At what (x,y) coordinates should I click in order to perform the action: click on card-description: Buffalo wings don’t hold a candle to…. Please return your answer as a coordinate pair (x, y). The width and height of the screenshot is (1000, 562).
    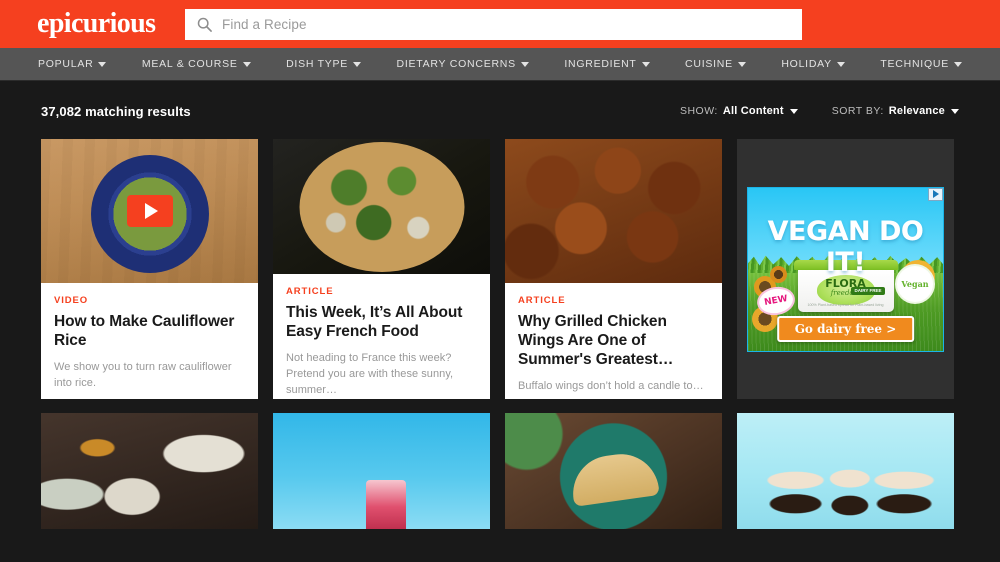
    Looking at the image, I should click on (611, 385).